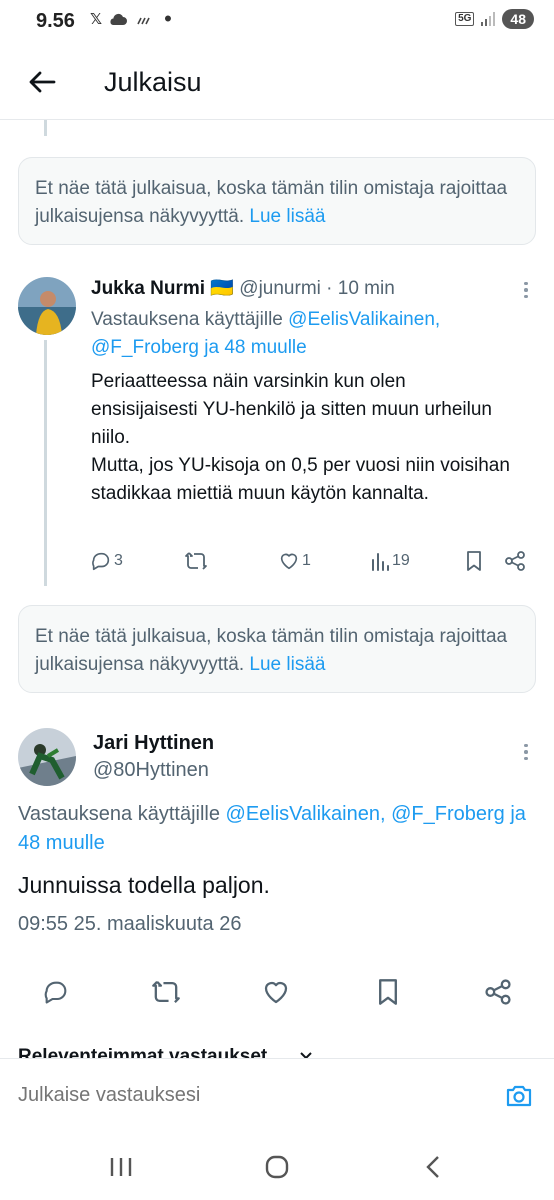 The image size is (554, 1200). I want to click on recent-apps-button, so click(121, 1167).